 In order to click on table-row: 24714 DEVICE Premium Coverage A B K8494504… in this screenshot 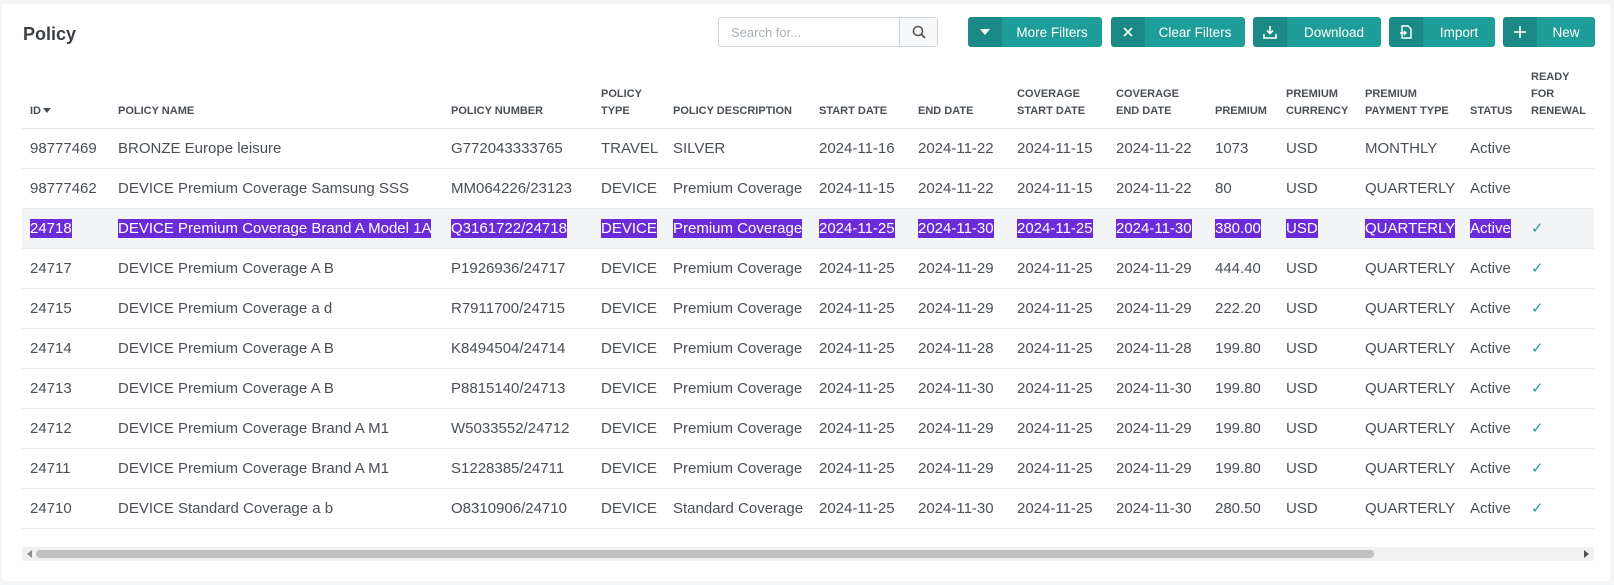, I will do `click(808, 348)`.